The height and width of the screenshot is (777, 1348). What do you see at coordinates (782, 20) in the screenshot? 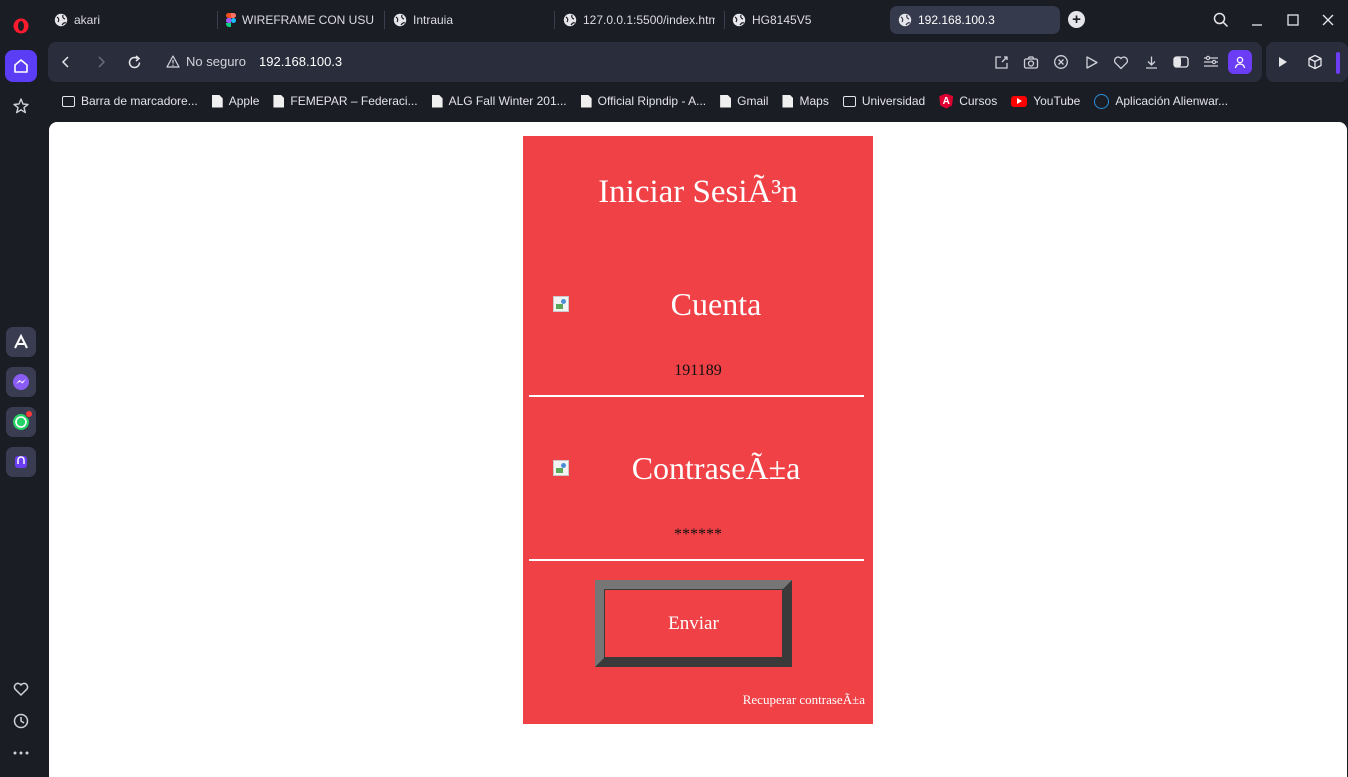
I see `tab-label: HG8145V5` at bounding box center [782, 20].